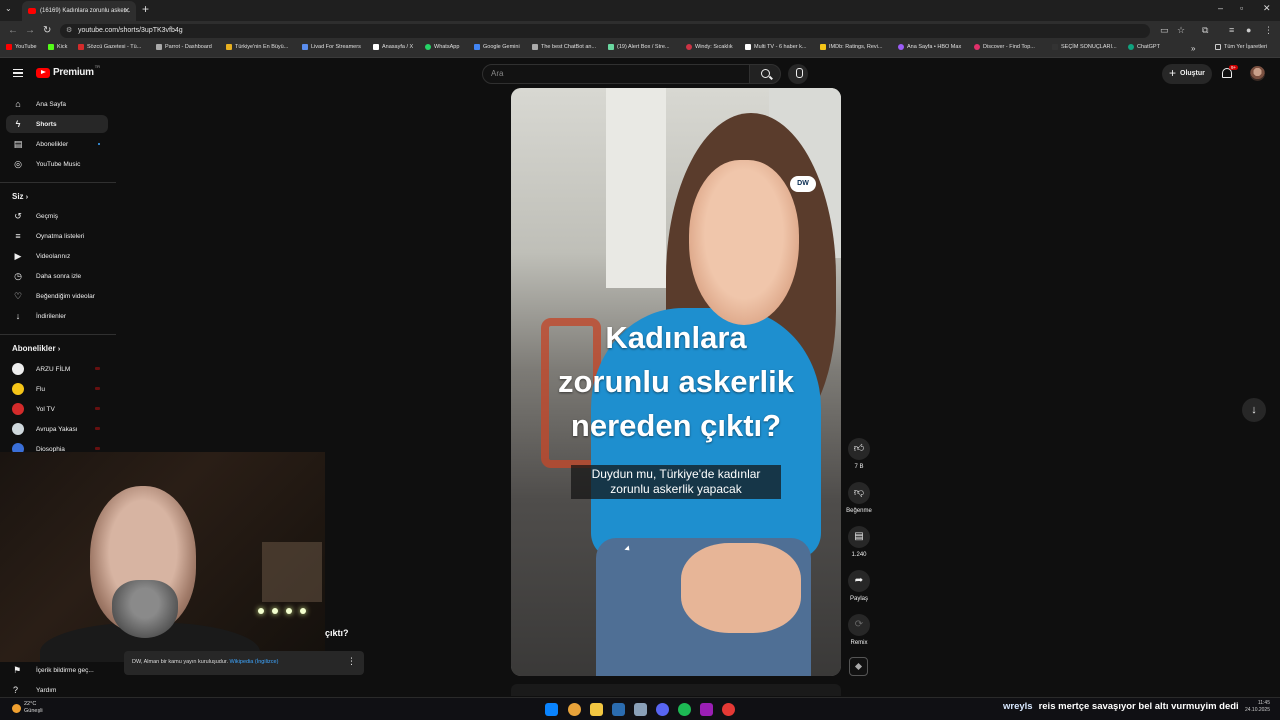  Describe the element at coordinates (69, 31) in the screenshot. I see `site-info-icon: ⚙` at that location.